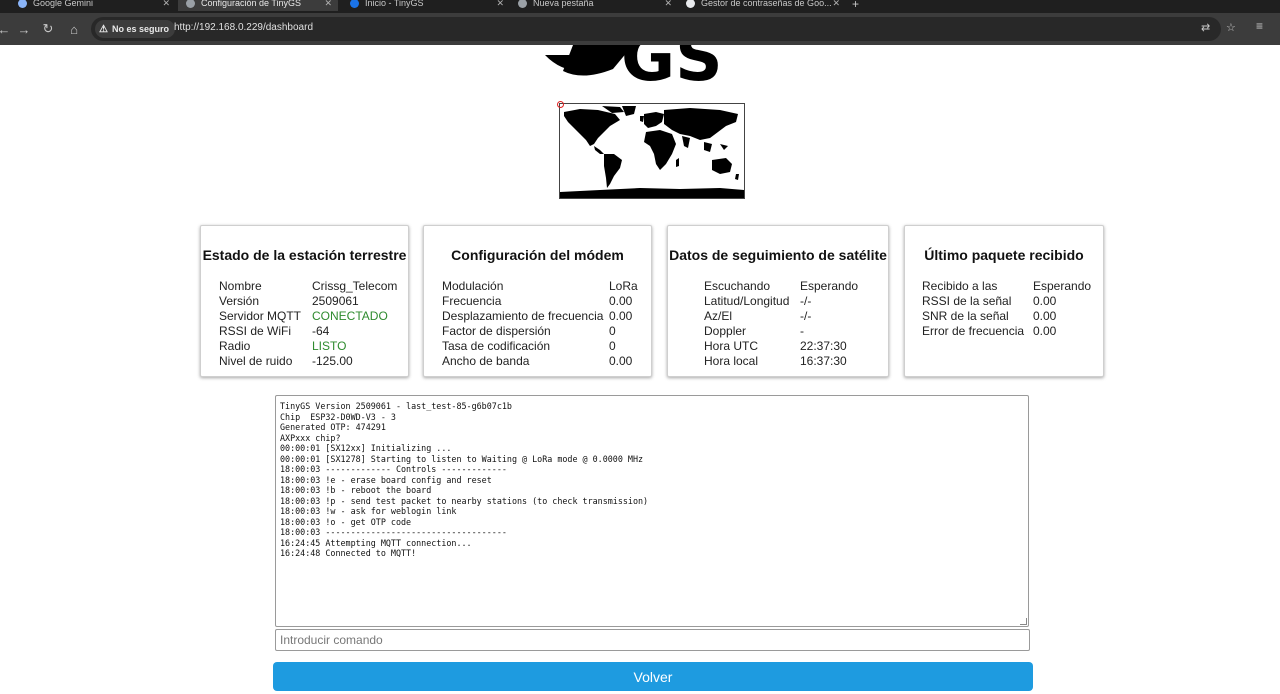 The width and height of the screenshot is (1280, 694). What do you see at coordinates (304, 331) in the screenshot?
I see `station-row-rssi: RSSI de WiFi -64` at bounding box center [304, 331].